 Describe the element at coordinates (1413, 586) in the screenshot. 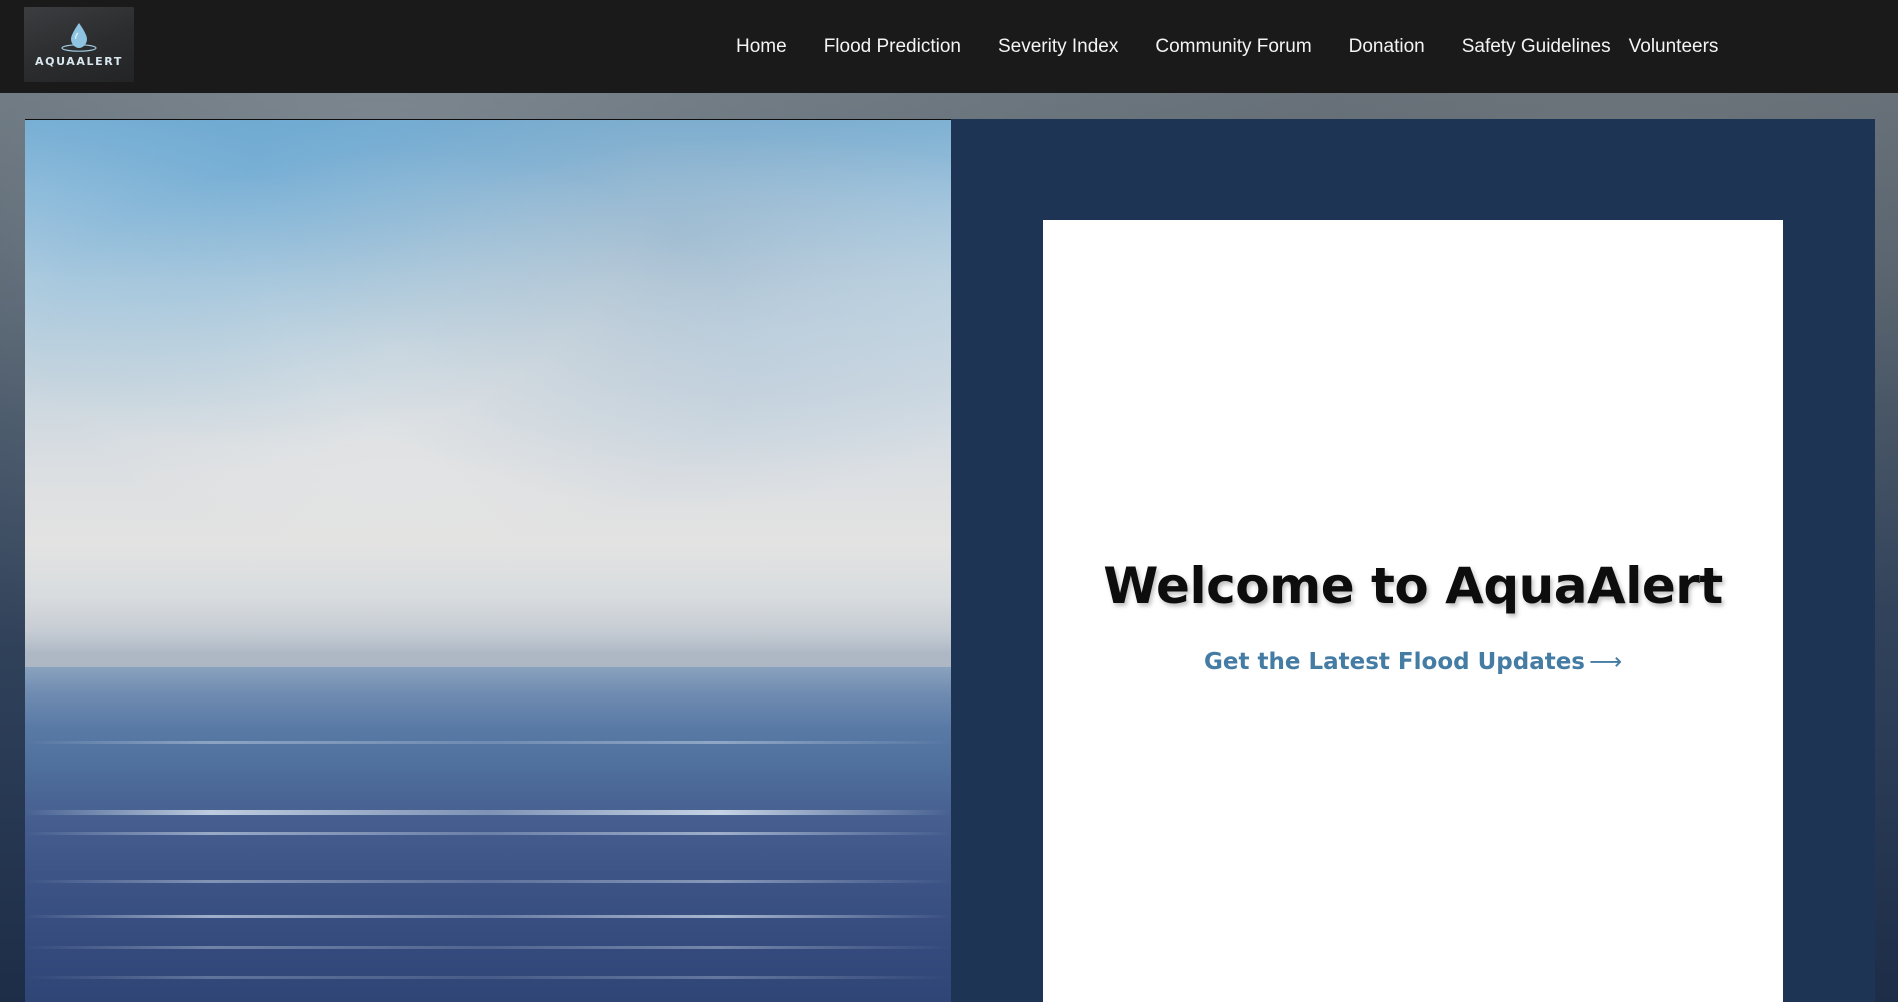

I see `welcome-heading: Welcome to AquaAlert` at that location.